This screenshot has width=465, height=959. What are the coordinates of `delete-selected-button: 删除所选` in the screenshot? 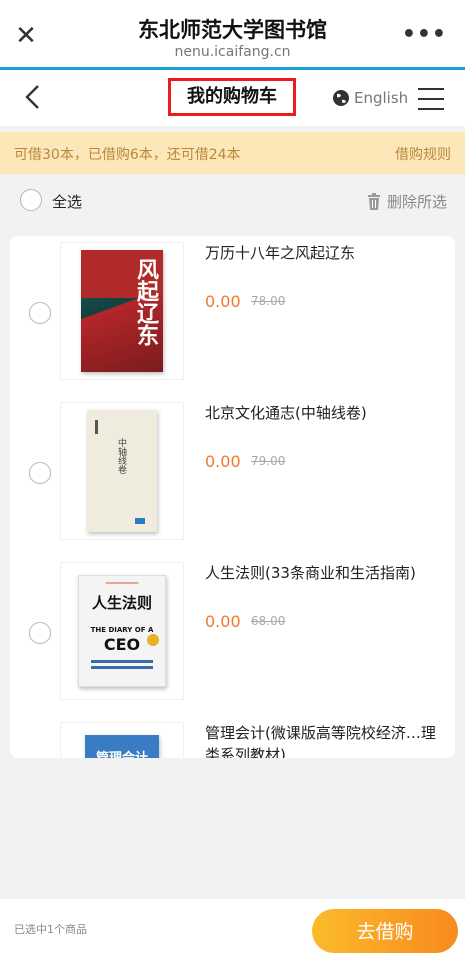 It's located at (406, 201).